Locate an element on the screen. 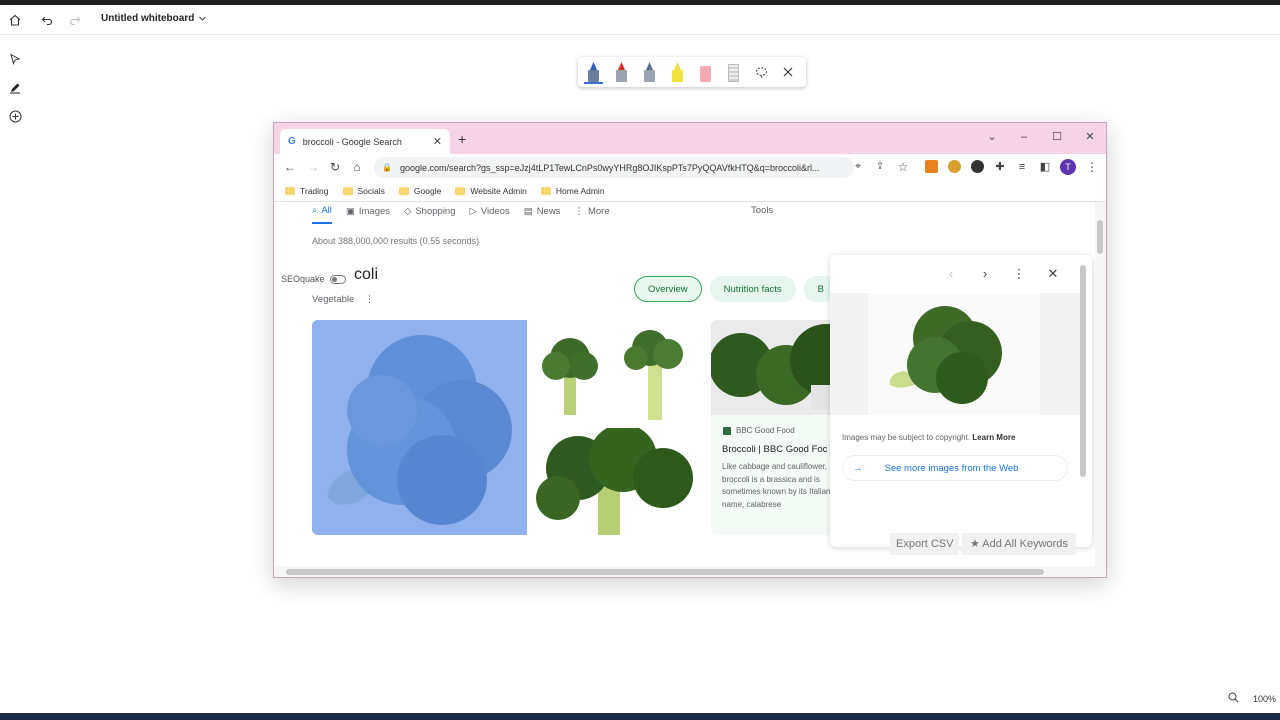  broccoli-image-main is located at coordinates (419, 427).